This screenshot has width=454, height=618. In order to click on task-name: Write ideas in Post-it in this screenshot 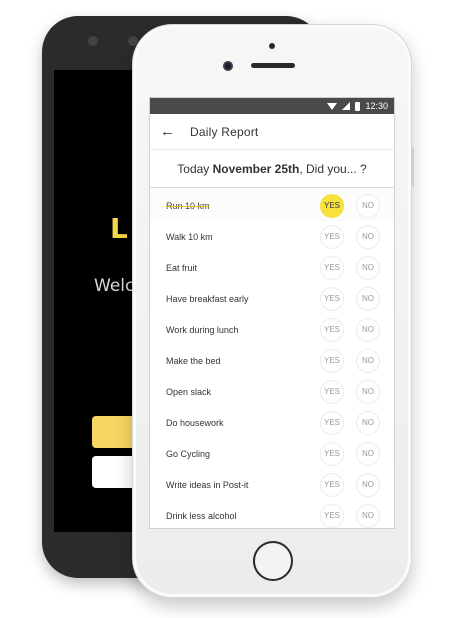, I will do `click(207, 484)`.